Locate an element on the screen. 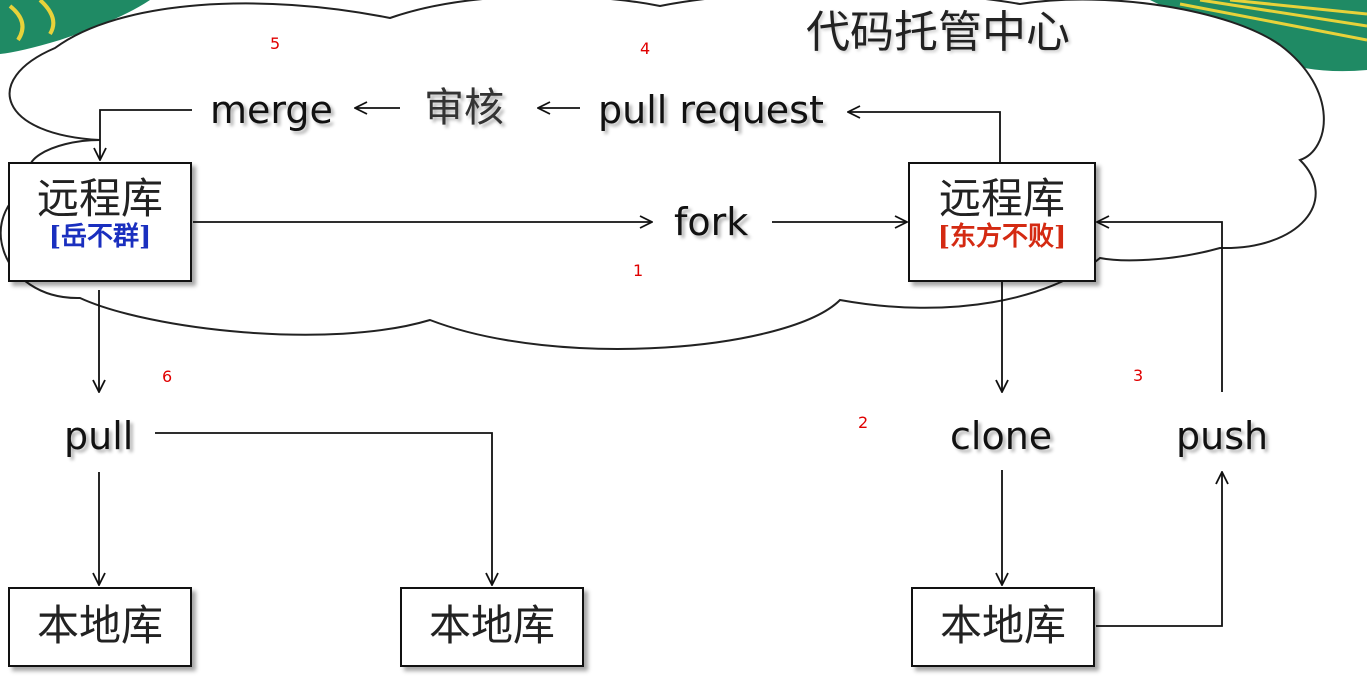 The width and height of the screenshot is (1367, 682). remote-repo-left-name: 远程库 is located at coordinates (99, 198).